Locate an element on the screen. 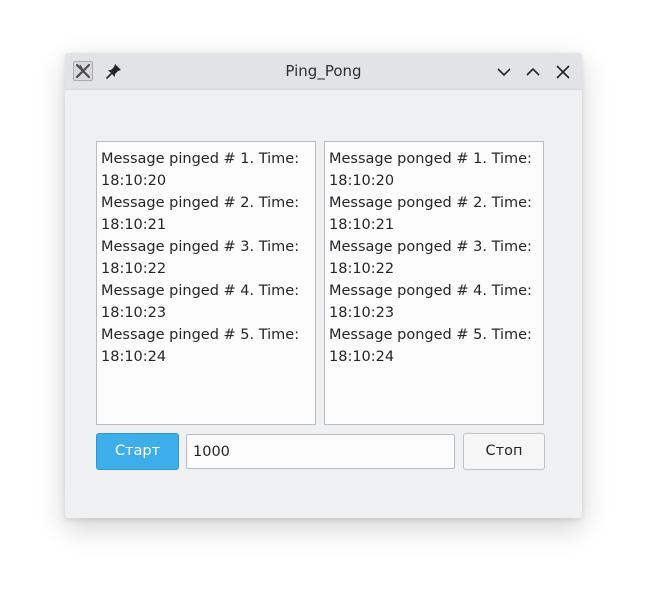 Image resolution: width=647 pixels, height=595 pixels. list-item: Message pinged # 2. Time: 18:10:21 is located at coordinates (200, 214).